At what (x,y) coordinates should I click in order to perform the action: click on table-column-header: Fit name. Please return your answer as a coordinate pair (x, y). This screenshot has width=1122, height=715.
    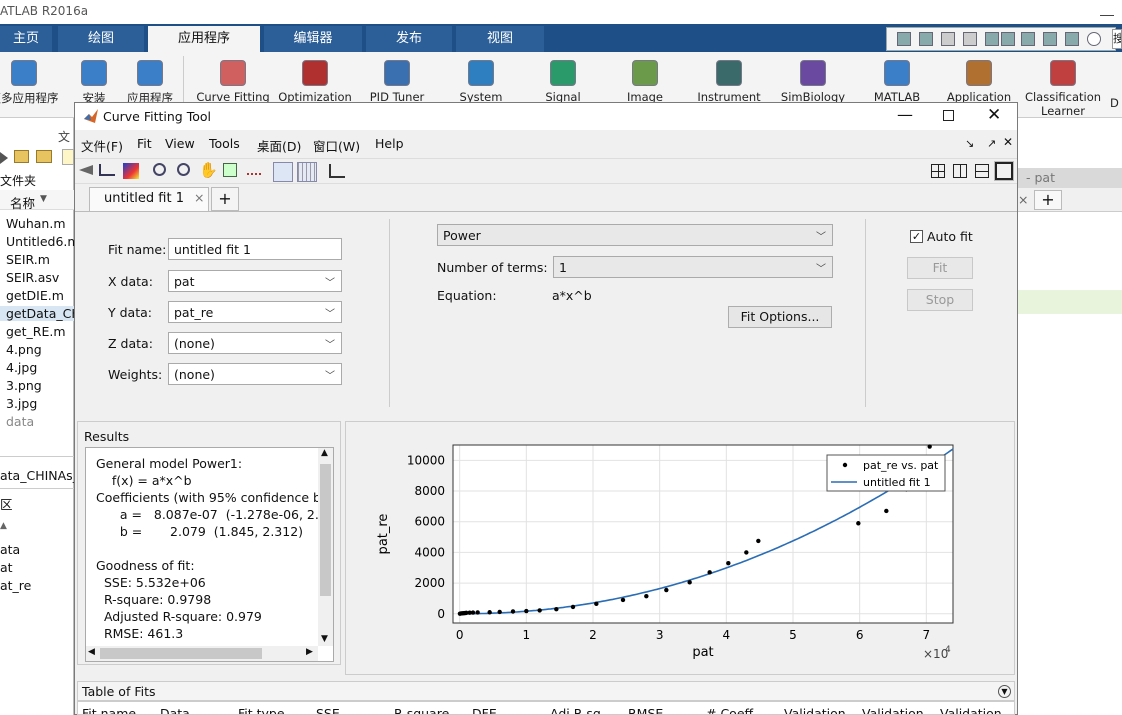
    Looking at the image, I should click on (109, 710).